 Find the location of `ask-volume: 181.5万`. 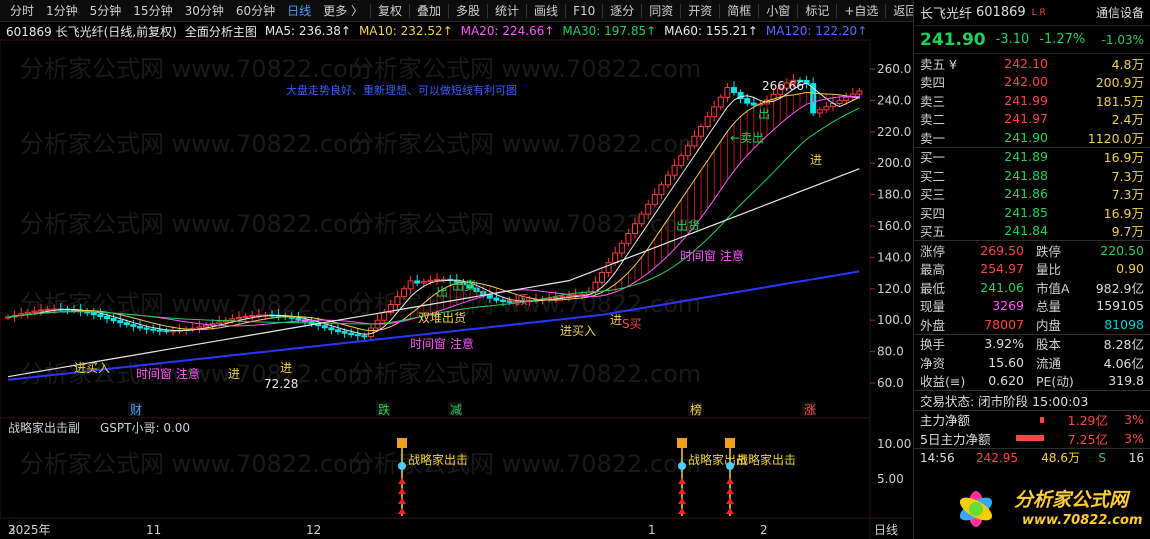

ask-volume: 181.5万 is located at coordinates (1119, 101).